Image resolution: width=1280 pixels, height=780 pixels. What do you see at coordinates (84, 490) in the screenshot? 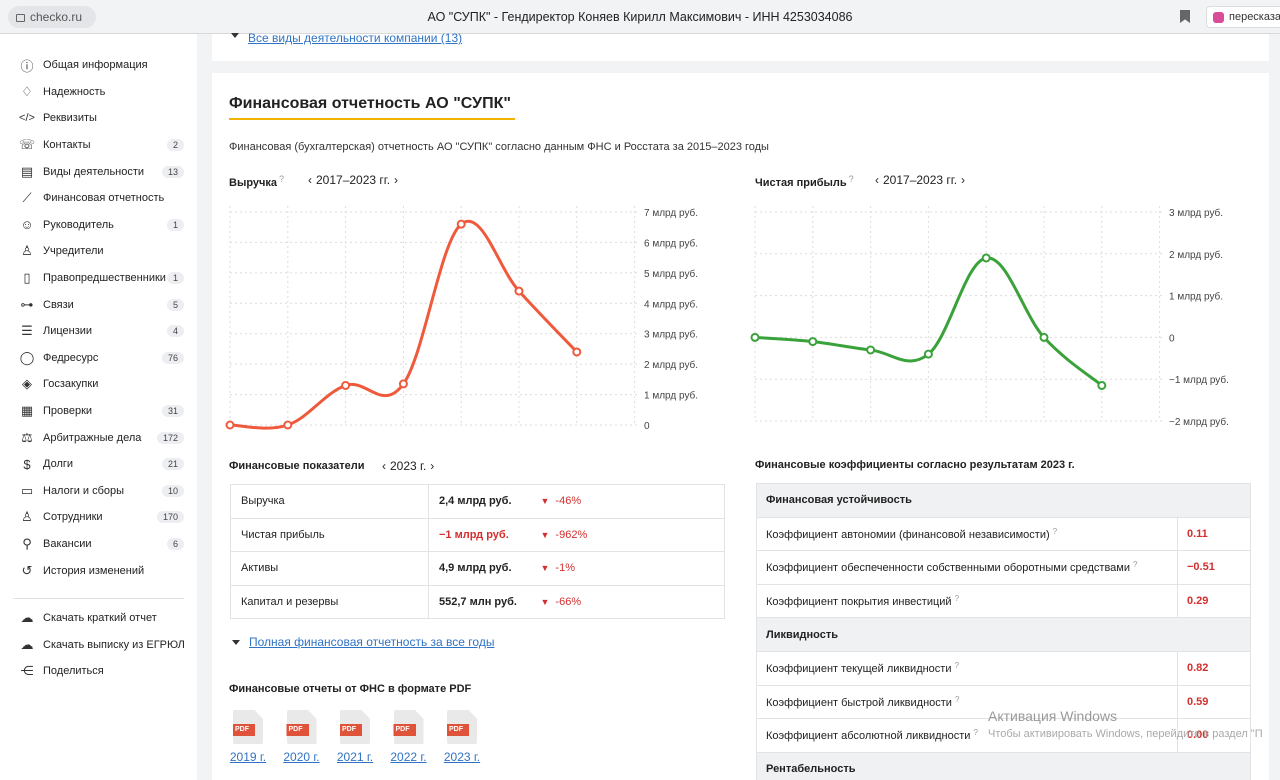
I see `sidebar-item-label: Налоги и сборы` at bounding box center [84, 490].